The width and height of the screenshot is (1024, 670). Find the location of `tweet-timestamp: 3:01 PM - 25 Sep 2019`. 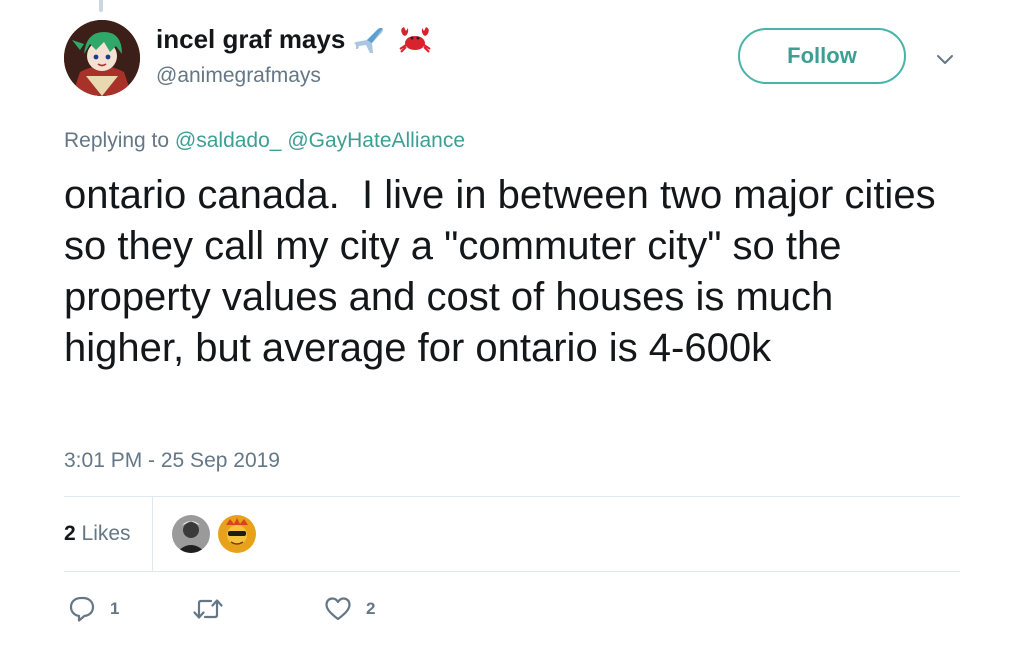

tweet-timestamp: 3:01 PM - 25 Sep 2019 is located at coordinates (172, 461).